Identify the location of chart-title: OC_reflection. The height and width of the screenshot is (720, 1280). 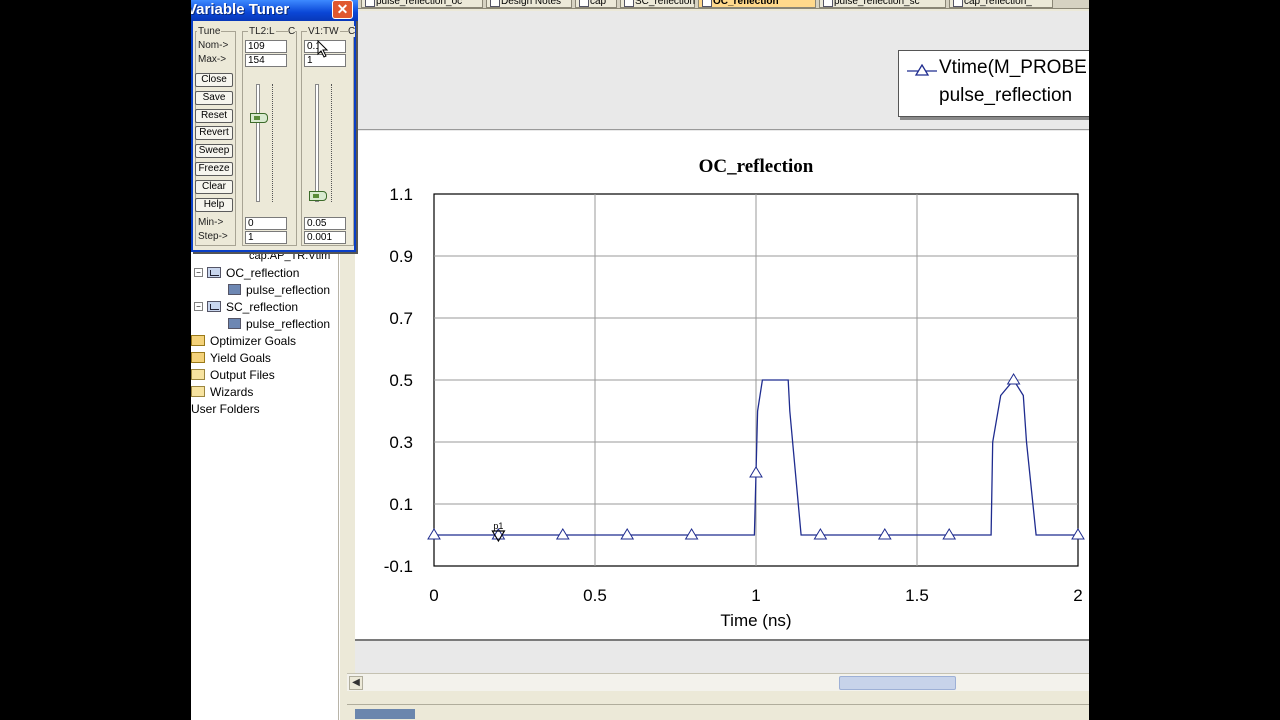
(756, 166).